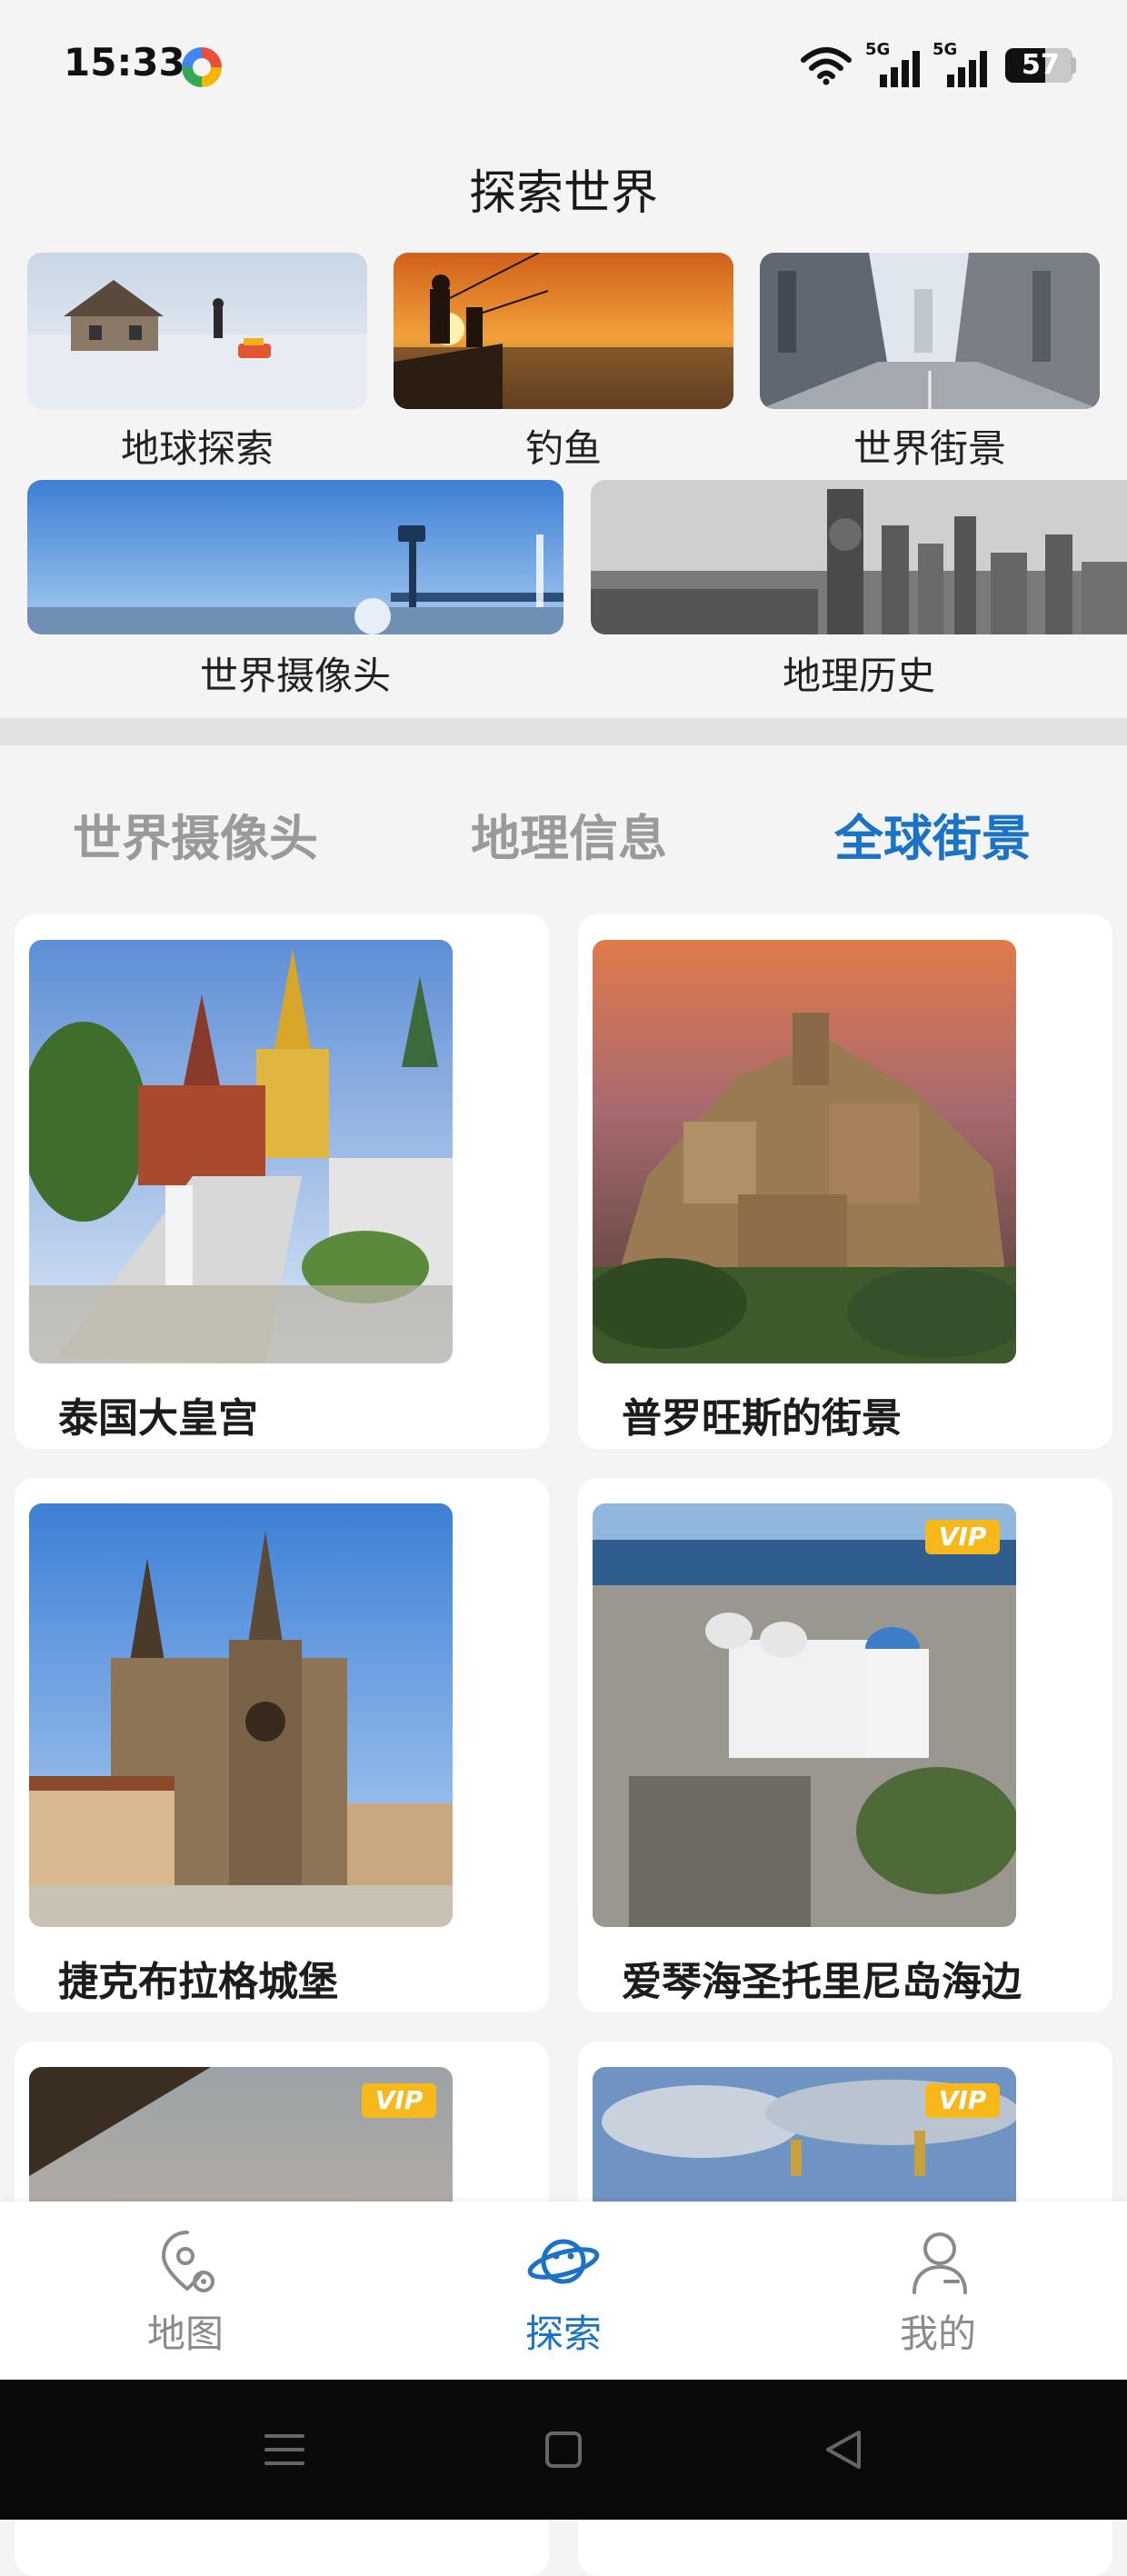 The image size is (1127, 2576). I want to click on nav-explore: 探索, so click(563, 2291).